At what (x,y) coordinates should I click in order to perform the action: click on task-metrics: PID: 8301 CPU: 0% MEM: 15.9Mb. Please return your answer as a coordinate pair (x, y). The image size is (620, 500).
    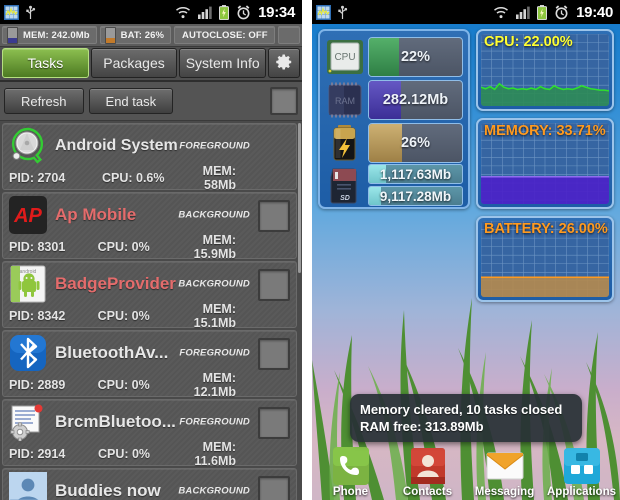
    Looking at the image, I should click on (149, 247).